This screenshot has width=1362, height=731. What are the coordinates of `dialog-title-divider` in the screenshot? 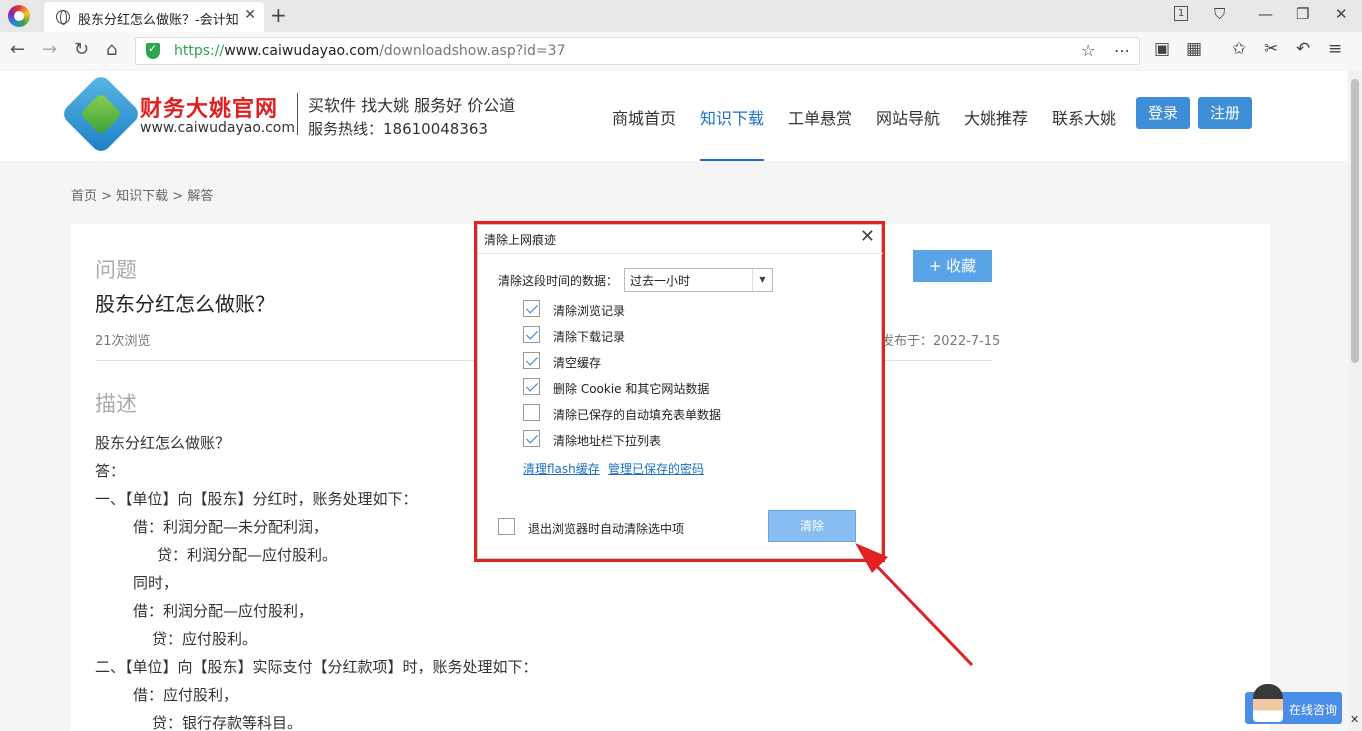 It's located at (680, 253).